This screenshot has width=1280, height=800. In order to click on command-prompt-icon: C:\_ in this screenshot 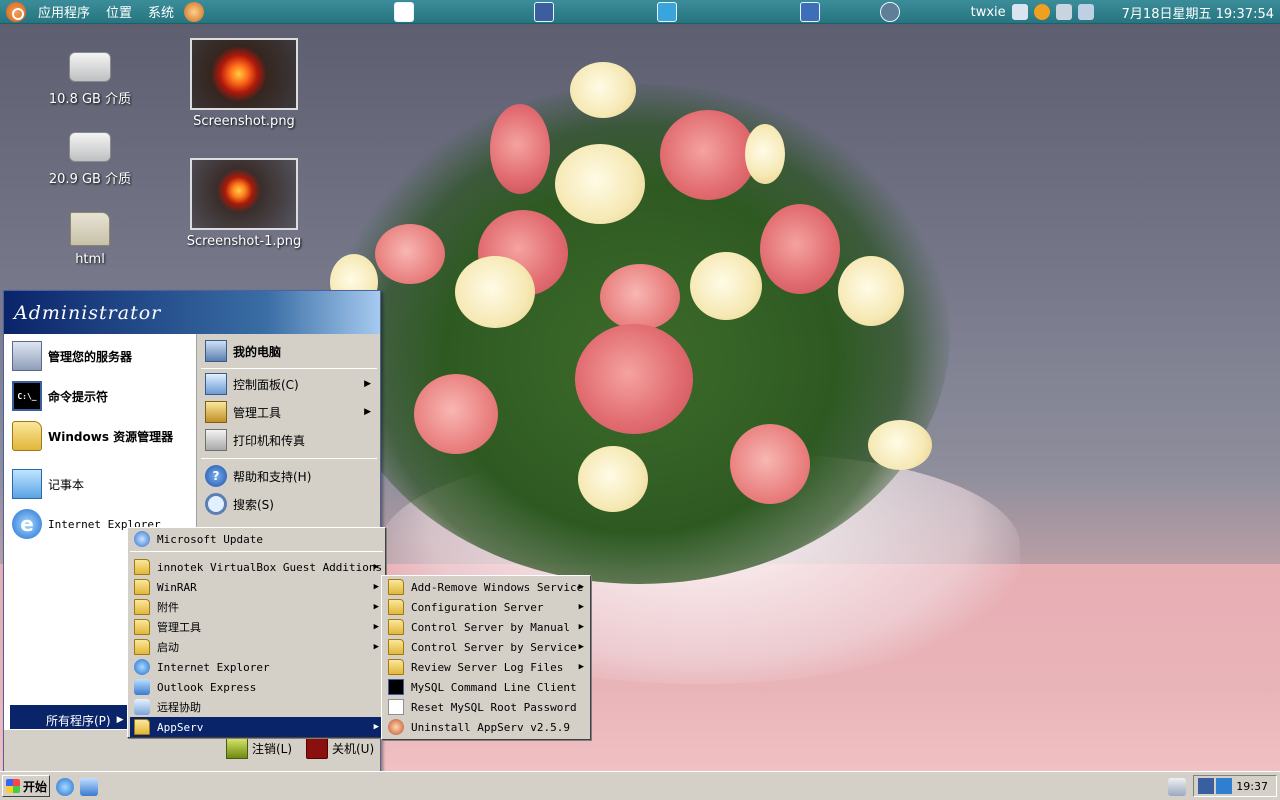, I will do `click(27, 396)`.